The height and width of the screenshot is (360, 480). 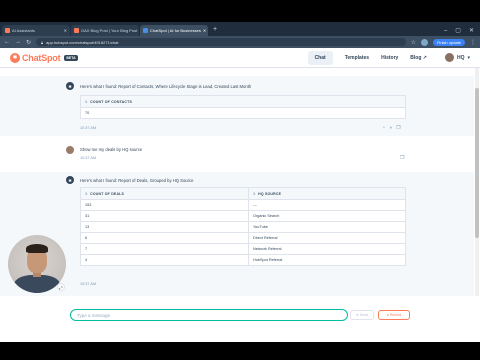 What do you see at coordinates (221, 42) in the screenshot?
I see `url-field: 🔒︎ app.hubspot.com/chatspot/4918271/chat` at bounding box center [221, 42].